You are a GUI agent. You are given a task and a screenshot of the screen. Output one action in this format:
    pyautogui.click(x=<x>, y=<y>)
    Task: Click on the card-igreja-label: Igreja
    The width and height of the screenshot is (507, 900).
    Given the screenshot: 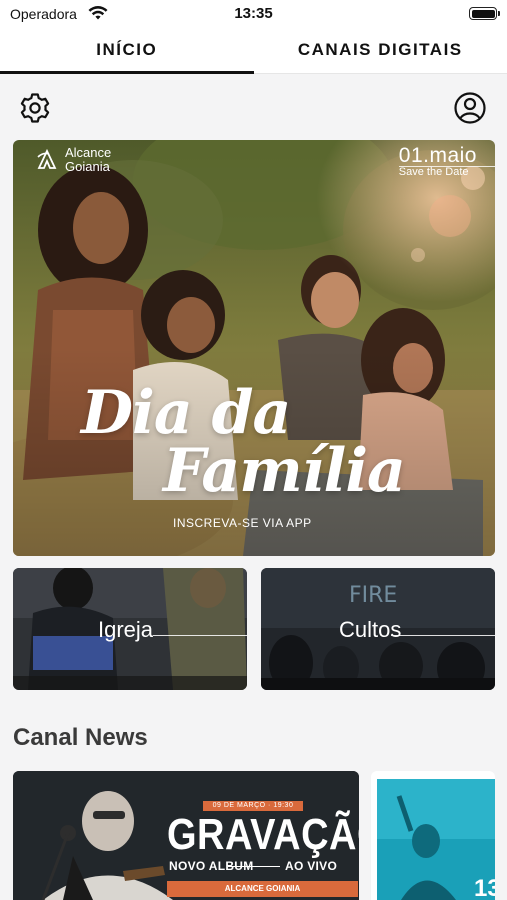 What is the action you would take?
    pyautogui.click(x=126, y=629)
    